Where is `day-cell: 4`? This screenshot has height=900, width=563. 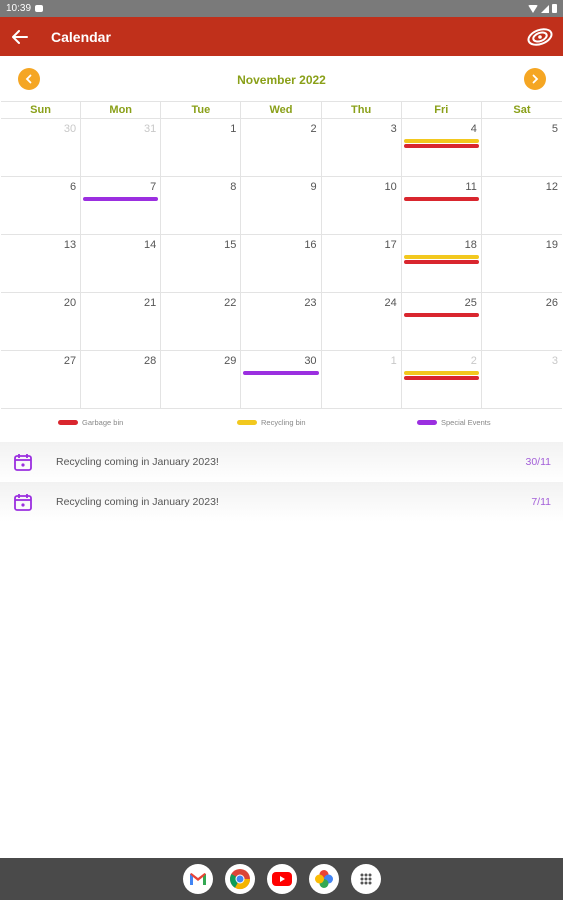
day-cell: 4 is located at coordinates (441, 148).